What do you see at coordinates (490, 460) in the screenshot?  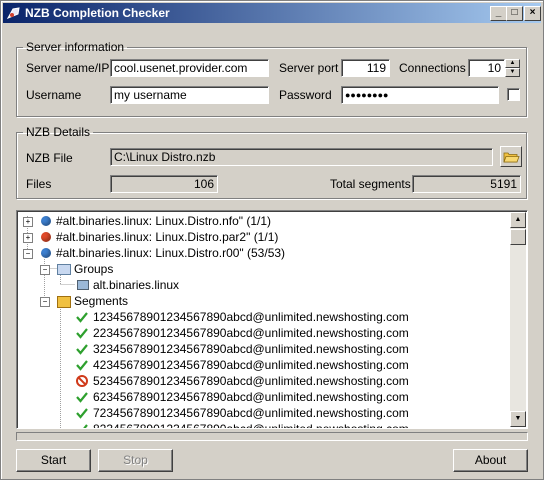 I see `about-button: About` at bounding box center [490, 460].